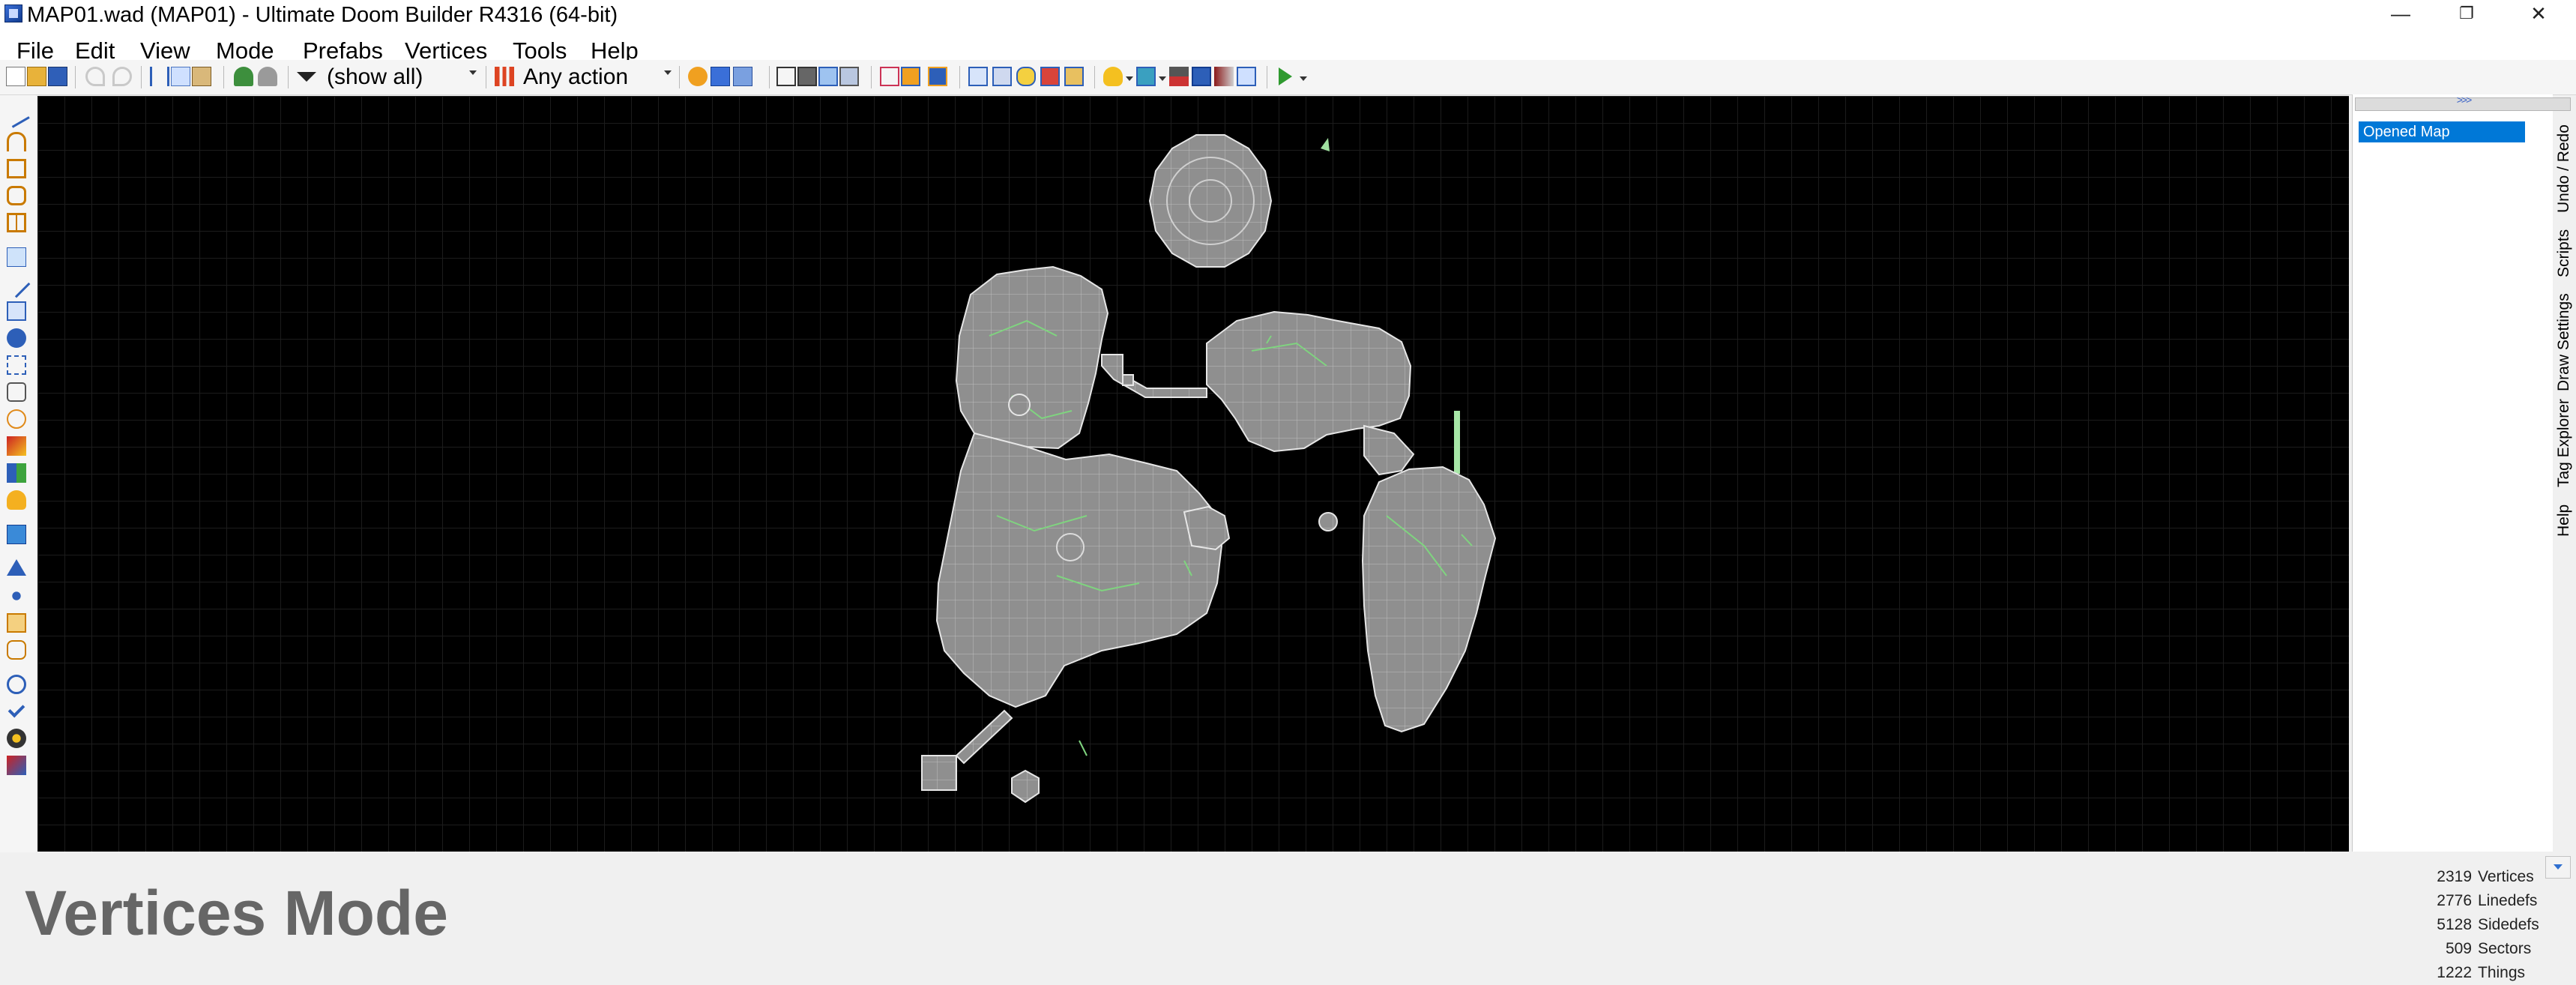 The width and height of the screenshot is (2576, 985). I want to click on model-rendering-icon, so click(1146, 76).